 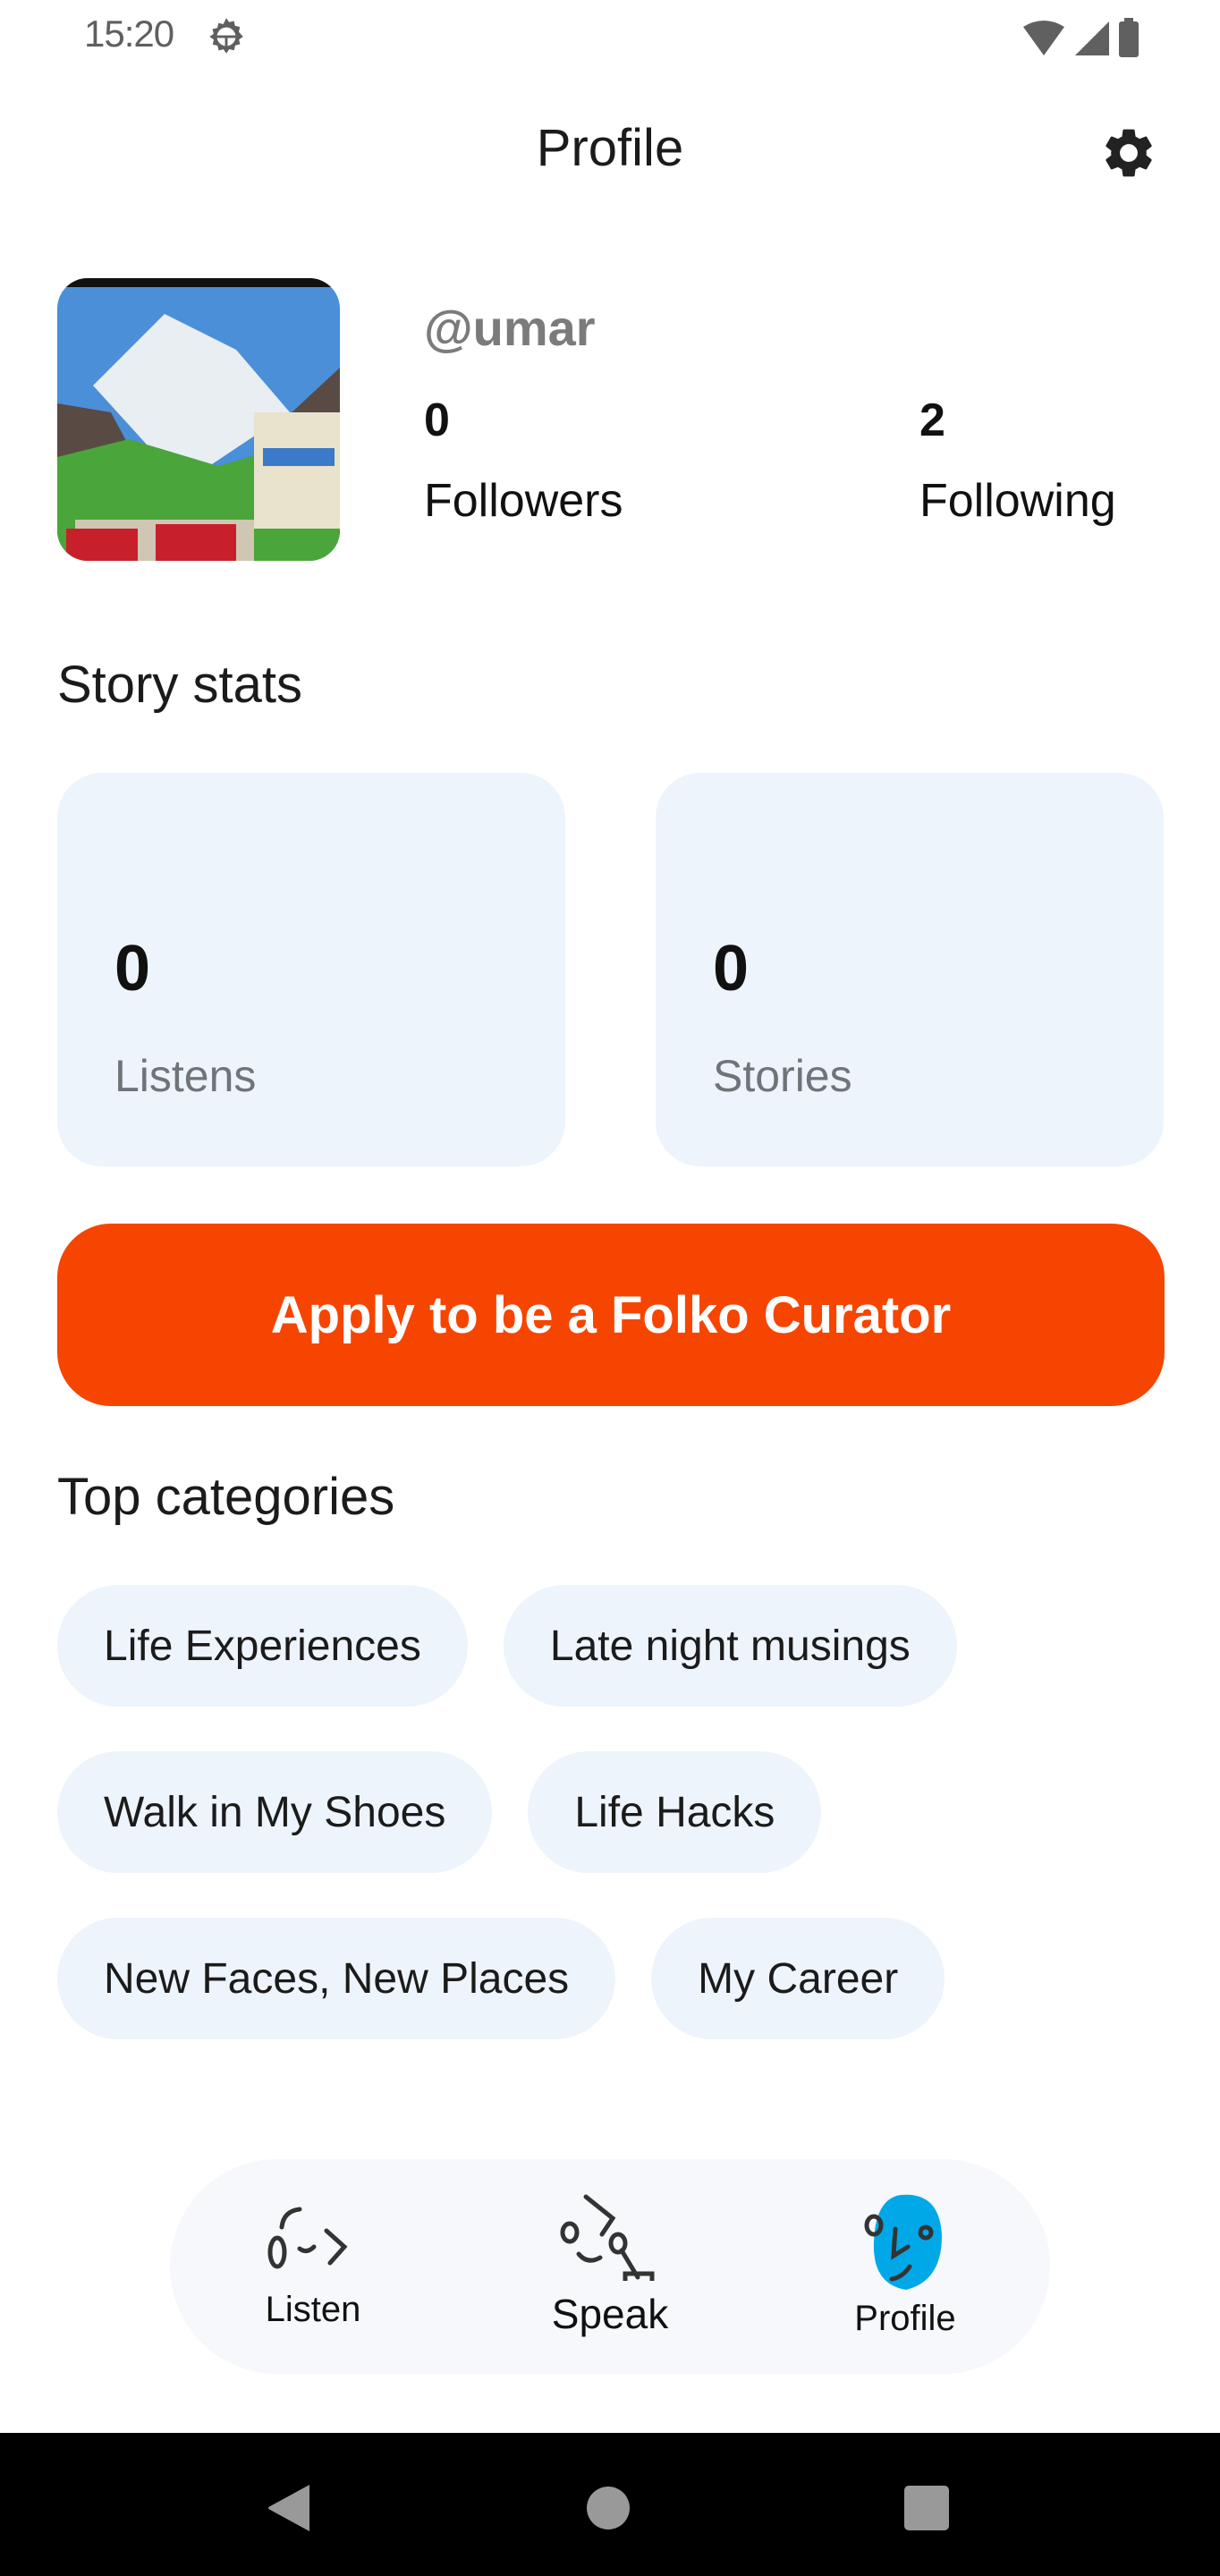 I want to click on avatar-image, so click(x=198, y=419).